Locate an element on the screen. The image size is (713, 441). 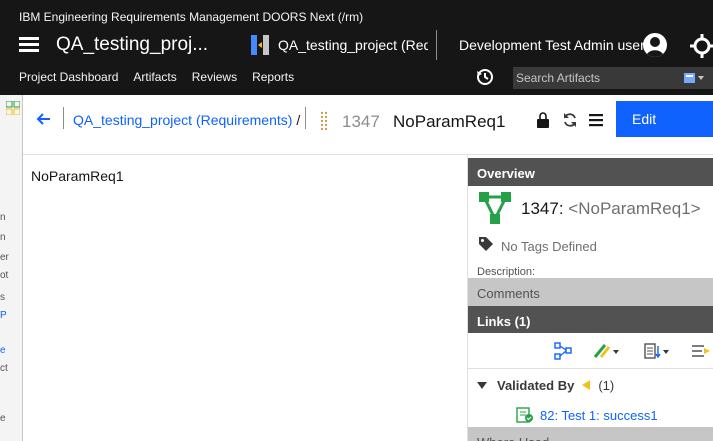
breadcrumb: QA_testing_project (Requirements) / is located at coordinates (186, 120).